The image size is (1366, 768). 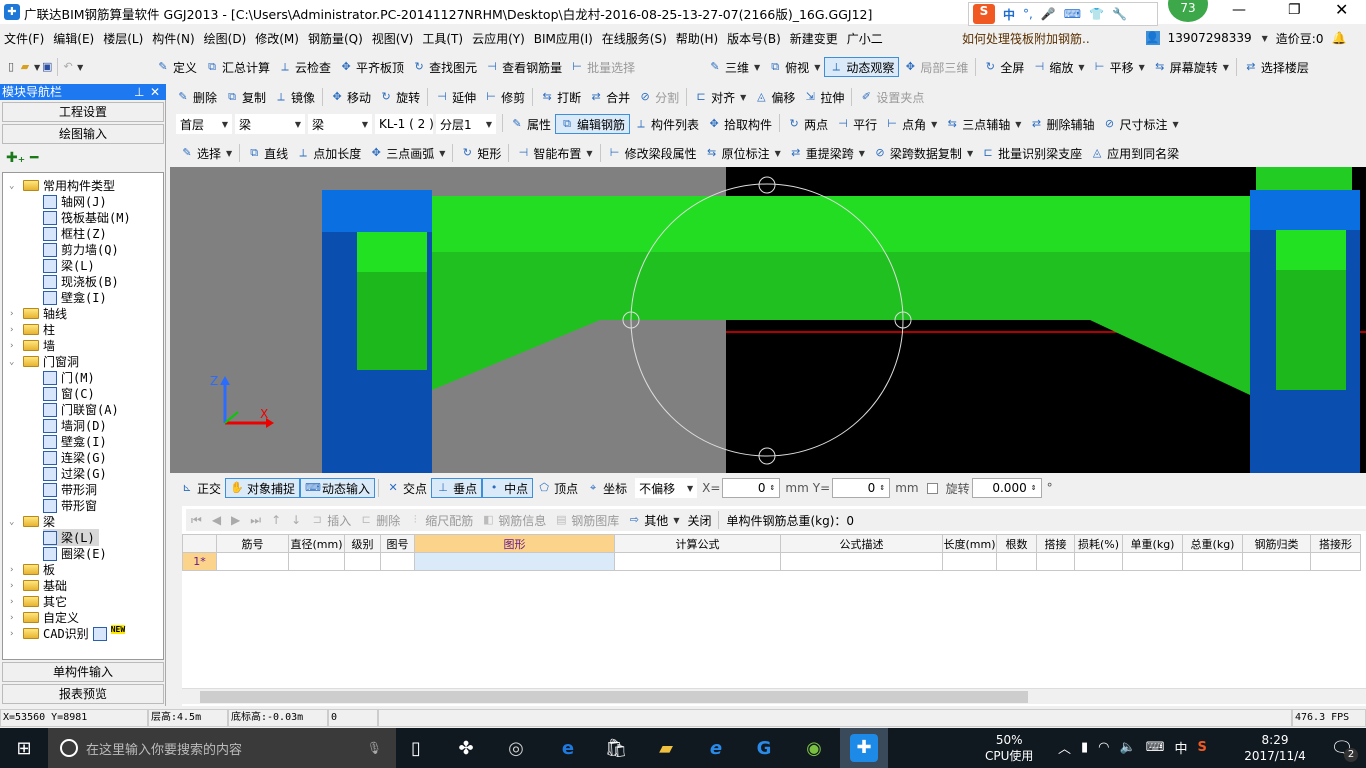 What do you see at coordinates (75, 233) in the screenshot?
I see `tree-item: 框柱(Z)` at bounding box center [75, 233].